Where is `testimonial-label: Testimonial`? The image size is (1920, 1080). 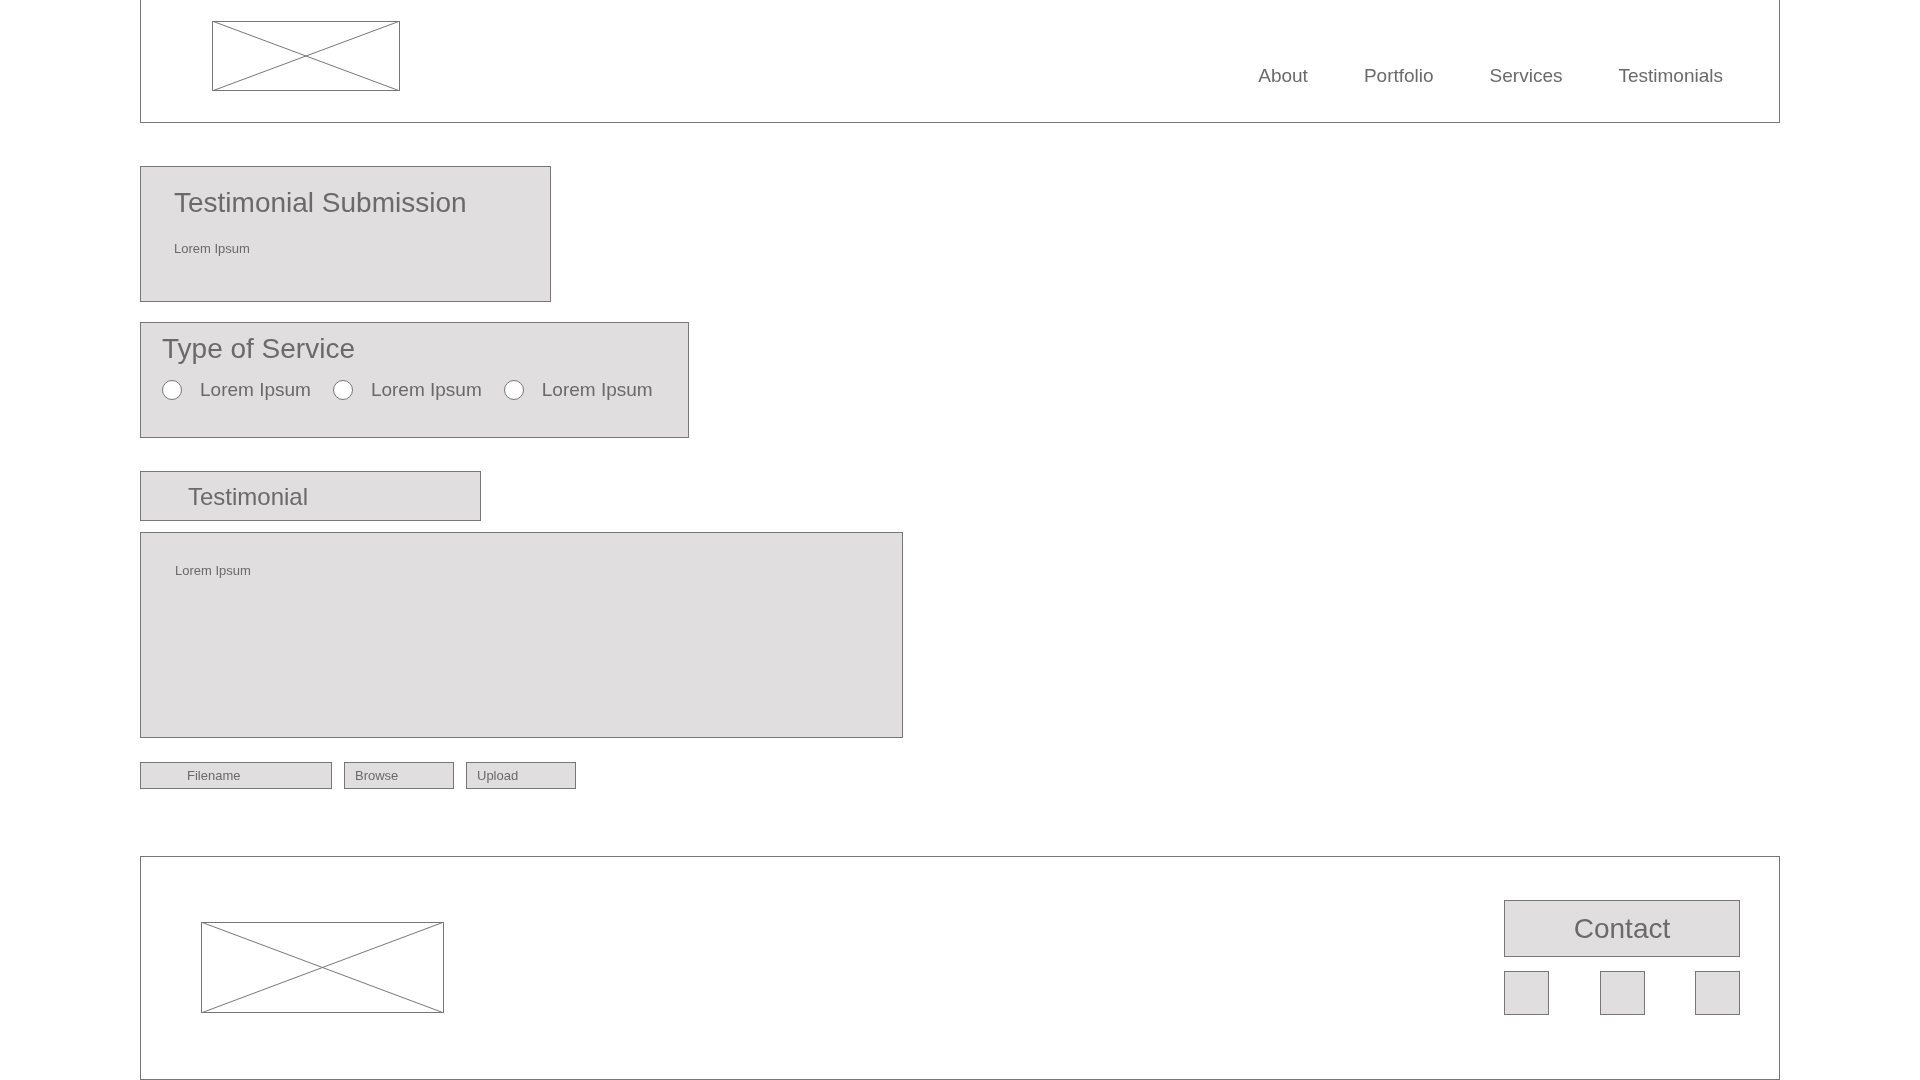 testimonial-label: Testimonial is located at coordinates (310, 496).